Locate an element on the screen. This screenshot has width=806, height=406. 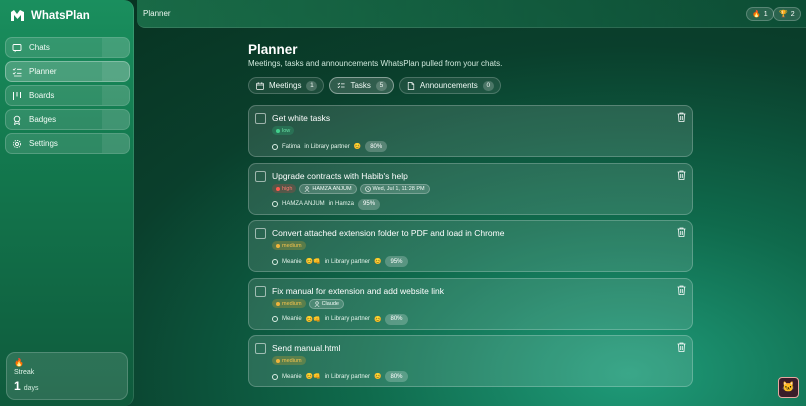
chat-icon is located at coordinates (17, 48).